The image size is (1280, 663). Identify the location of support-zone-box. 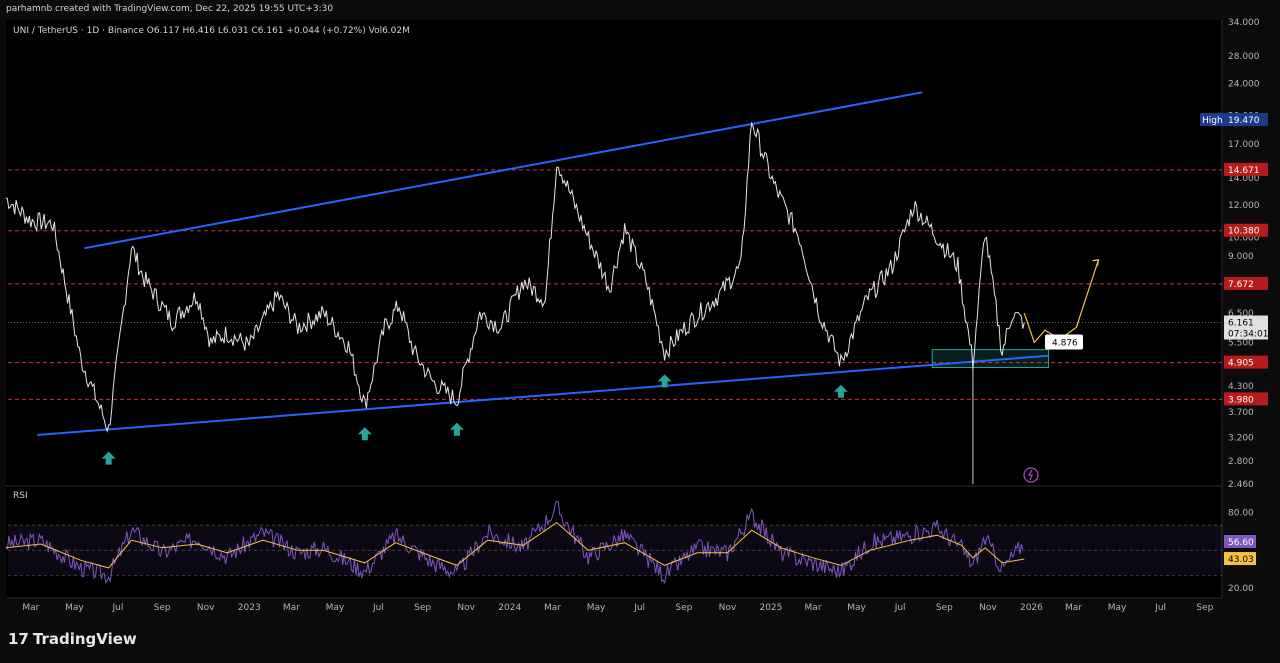
(990, 359).